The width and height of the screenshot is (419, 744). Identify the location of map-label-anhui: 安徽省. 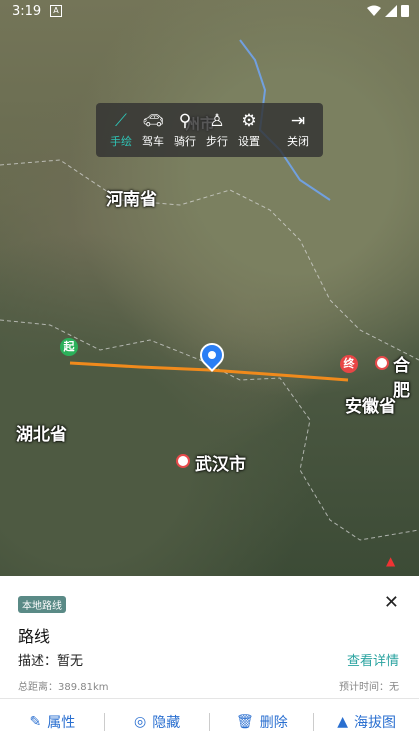
(370, 407).